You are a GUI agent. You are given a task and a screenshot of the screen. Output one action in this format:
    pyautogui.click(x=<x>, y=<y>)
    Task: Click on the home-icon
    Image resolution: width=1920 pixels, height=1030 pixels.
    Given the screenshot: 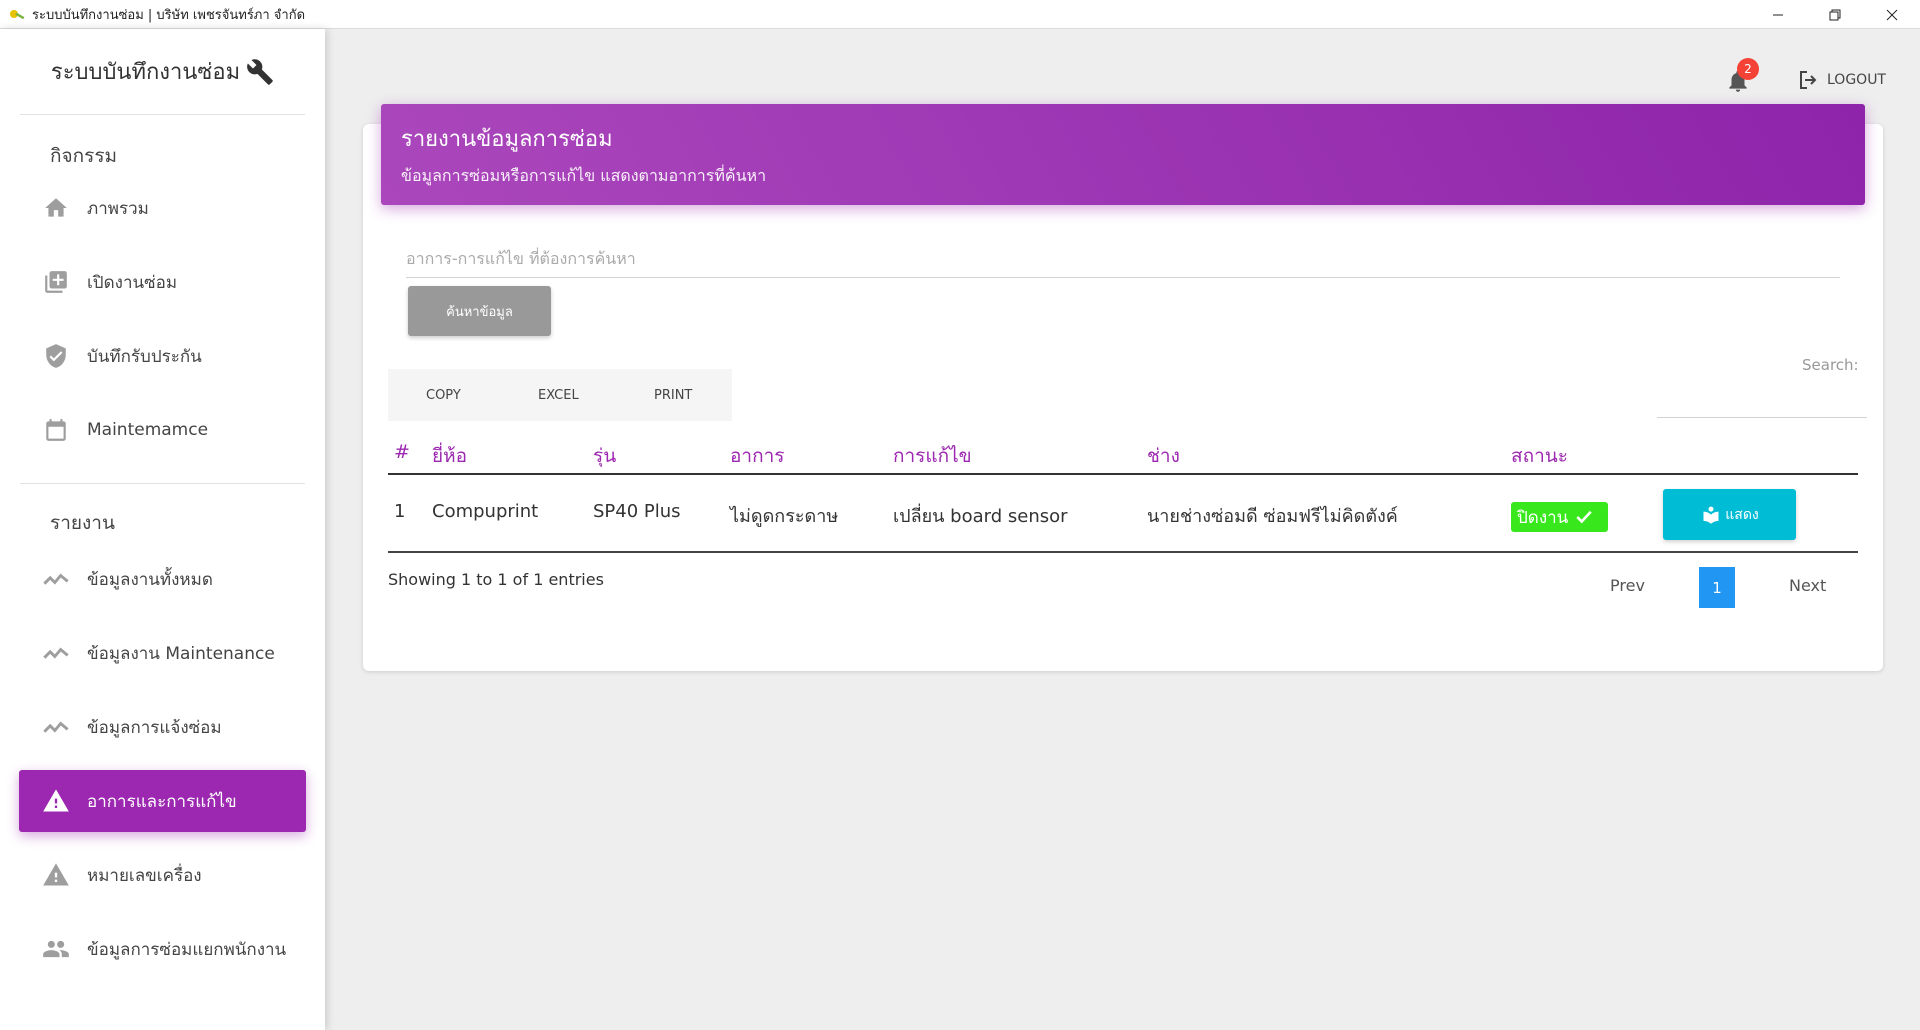 What is the action you would take?
    pyautogui.click(x=56, y=208)
    